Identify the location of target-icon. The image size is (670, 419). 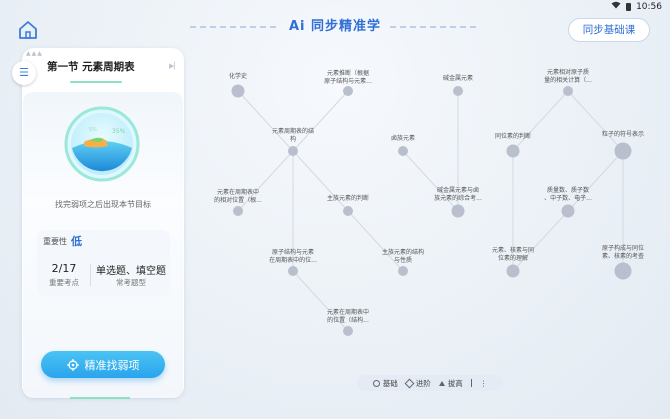
(72, 364).